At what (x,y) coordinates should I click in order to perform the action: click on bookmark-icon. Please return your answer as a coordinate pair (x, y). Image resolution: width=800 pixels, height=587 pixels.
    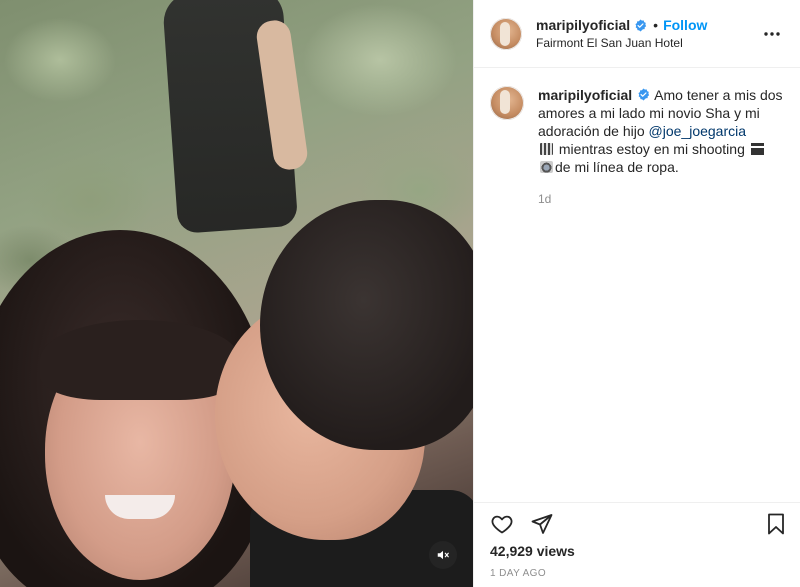
    Looking at the image, I should click on (776, 524).